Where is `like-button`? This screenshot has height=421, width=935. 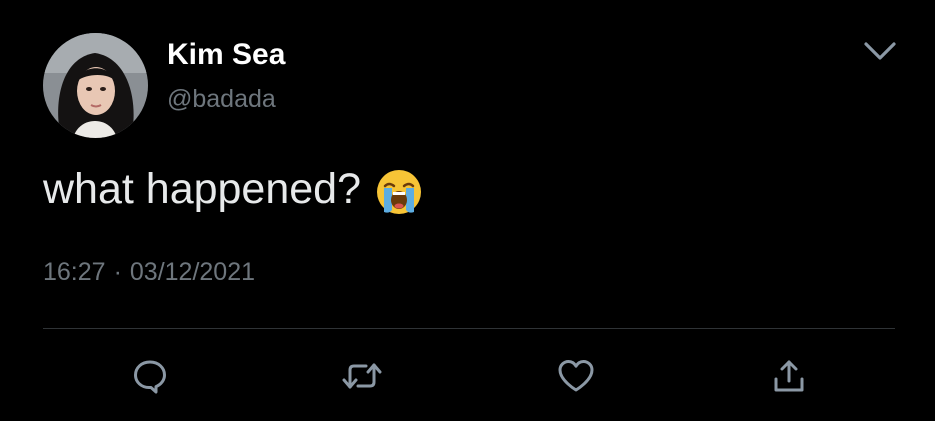 like-button is located at coordinates (576, 376).